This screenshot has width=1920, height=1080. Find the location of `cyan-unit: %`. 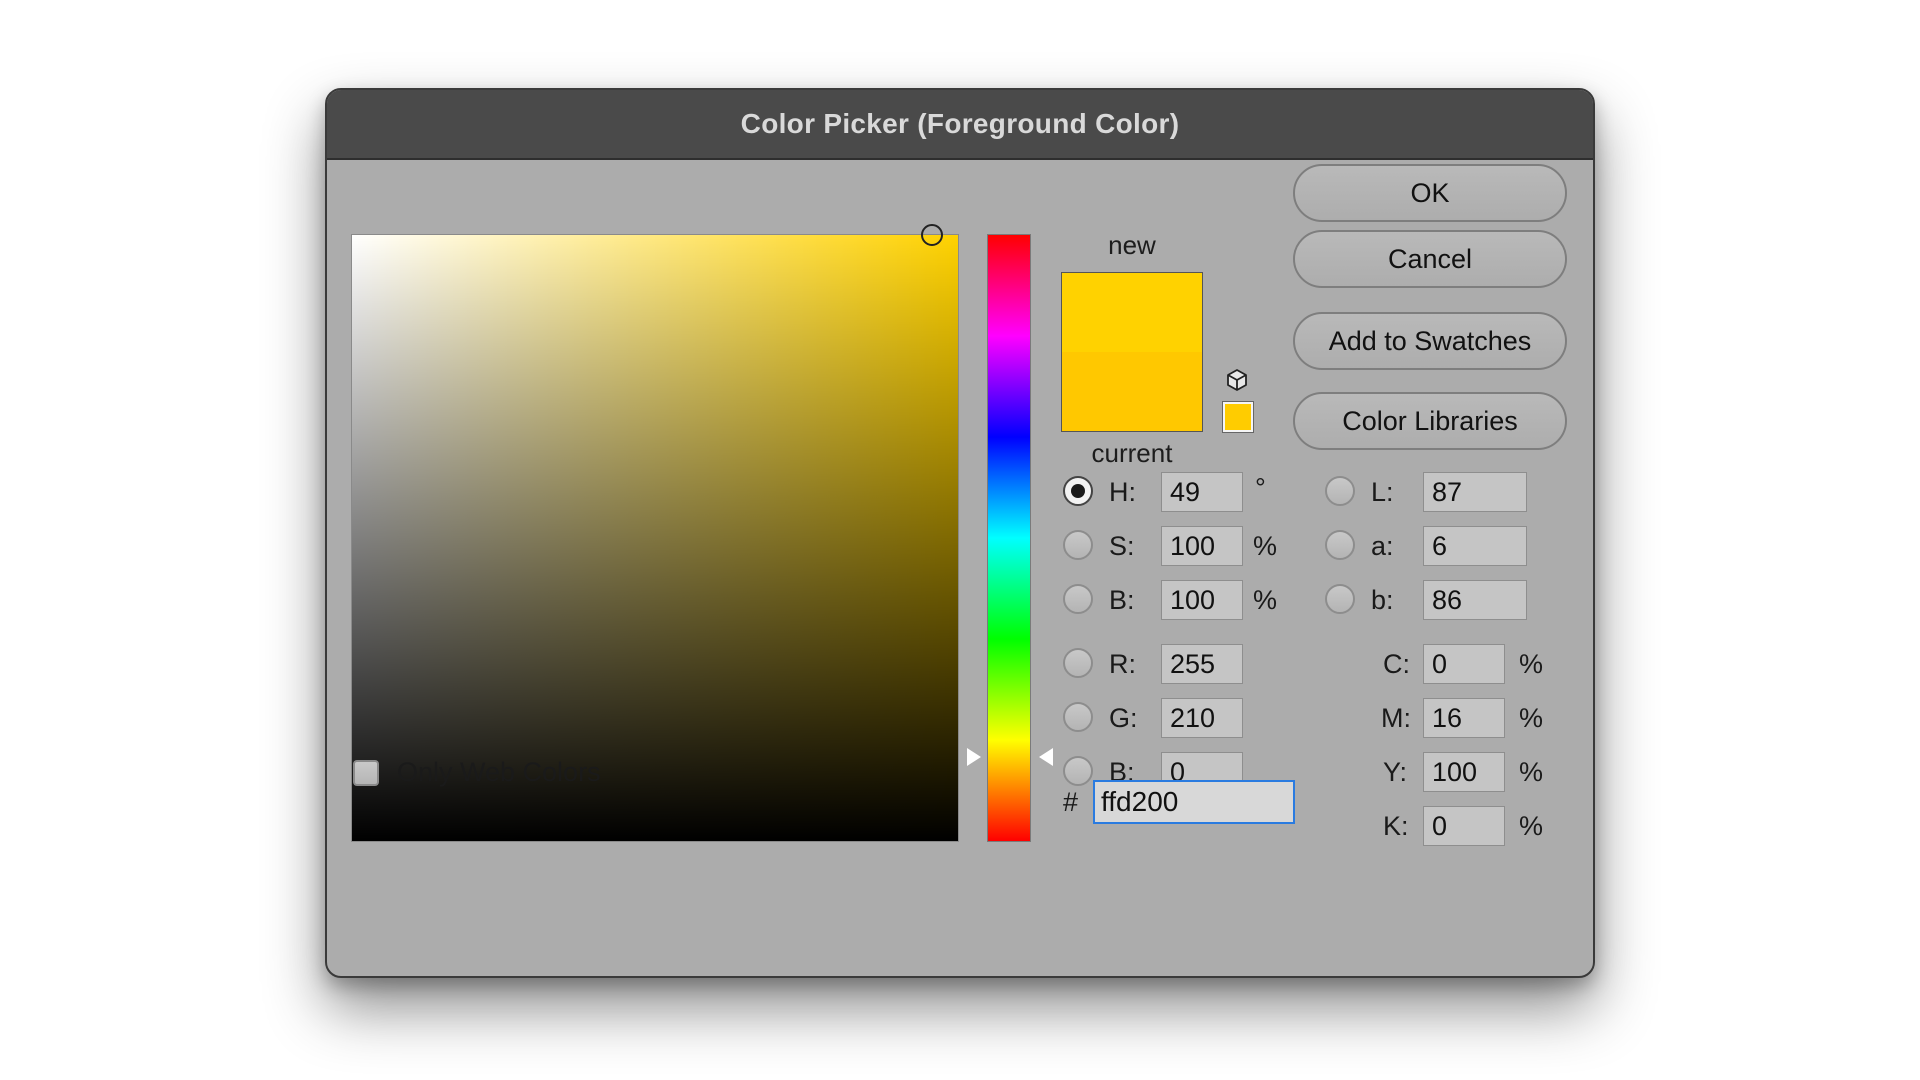

cyan-unit: % is located at coordinates (1531, 664).